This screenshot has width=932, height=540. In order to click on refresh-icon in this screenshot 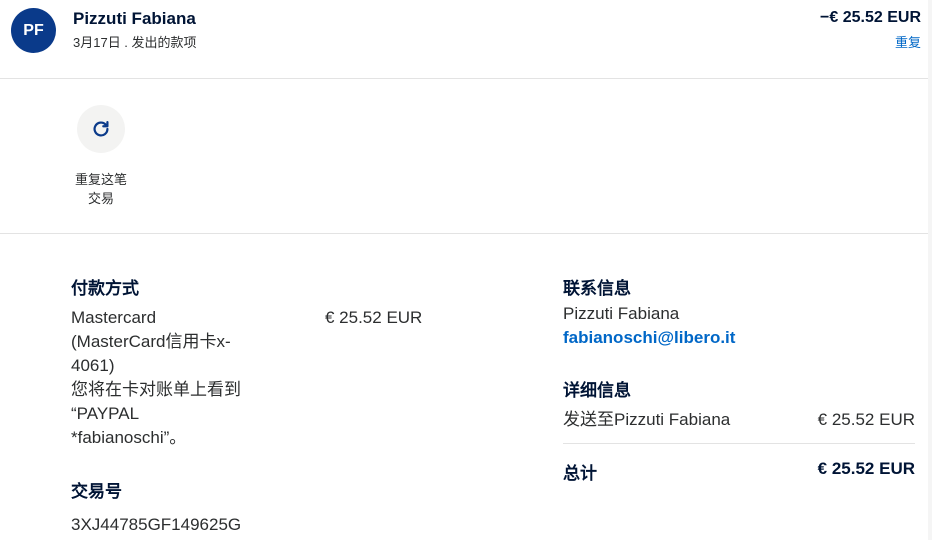, I will do `click(101, 129)`.